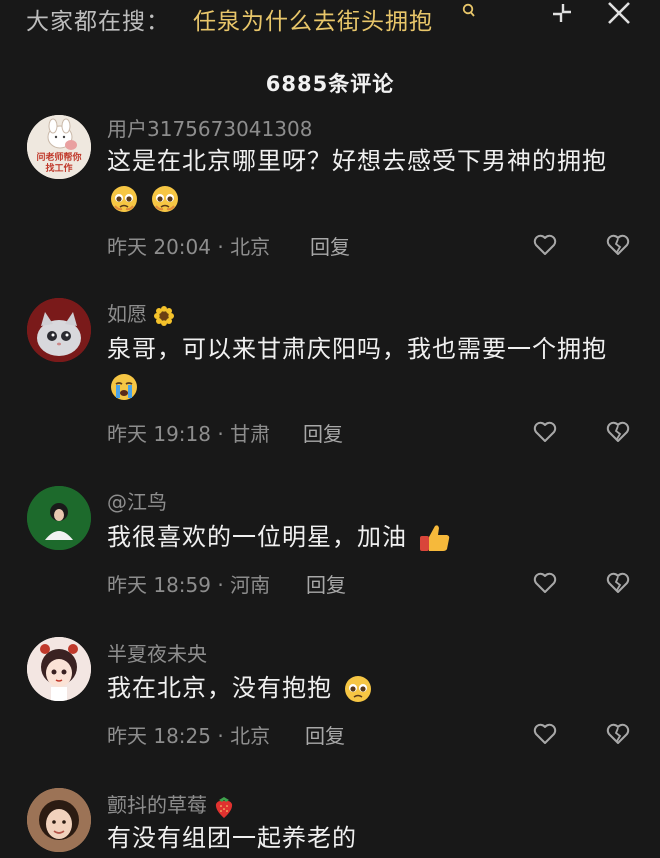 The height and width of the screenshot is (858, 660). I want to click on search-icon, so click(469, 11).